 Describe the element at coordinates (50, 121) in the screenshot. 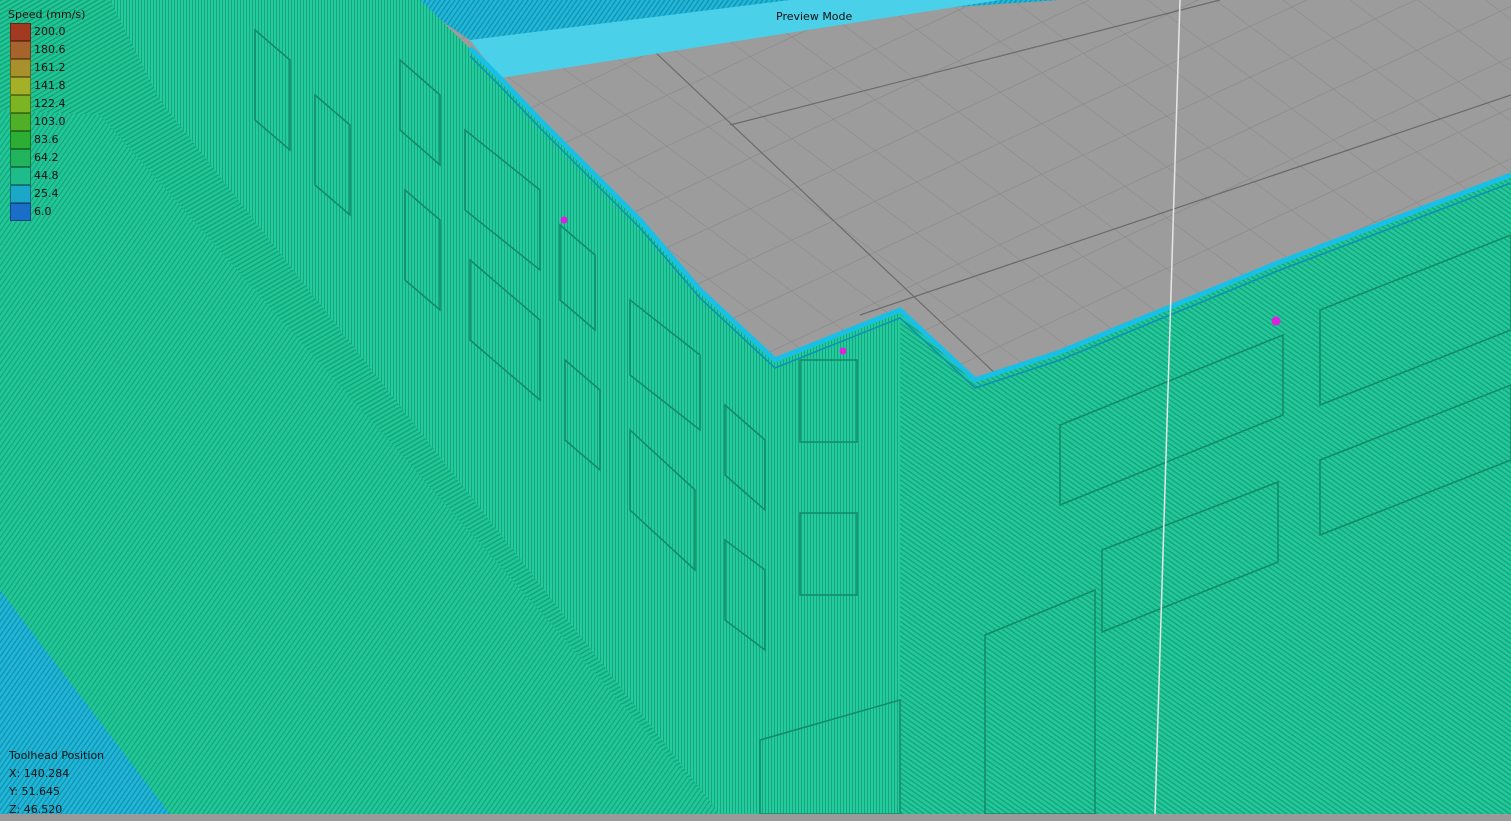

I see `legend-label: 103.0` at that location.